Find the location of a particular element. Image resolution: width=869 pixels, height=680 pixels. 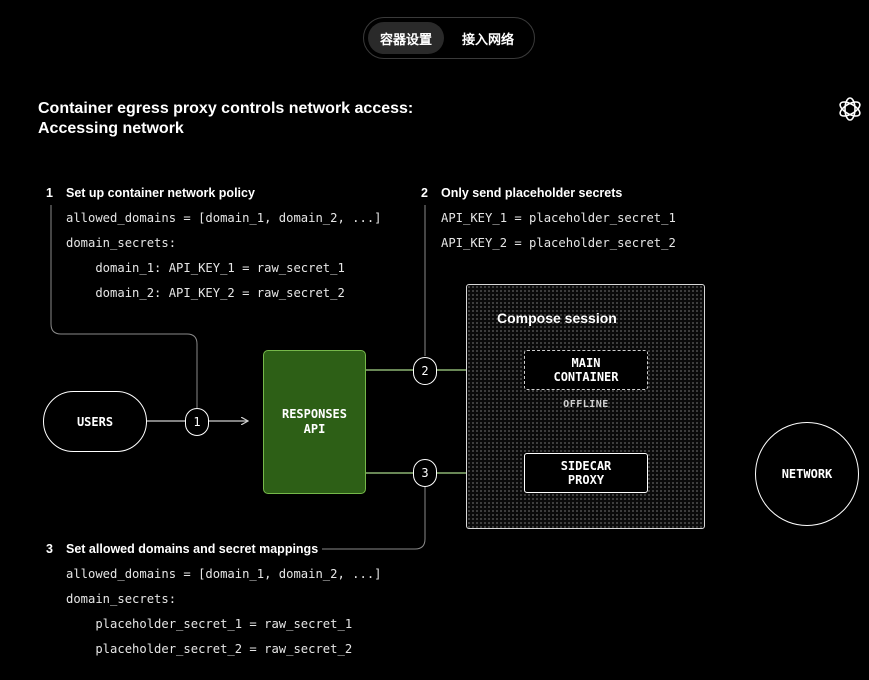

step-badge-2: 2 is located at coordinates (425, 371).